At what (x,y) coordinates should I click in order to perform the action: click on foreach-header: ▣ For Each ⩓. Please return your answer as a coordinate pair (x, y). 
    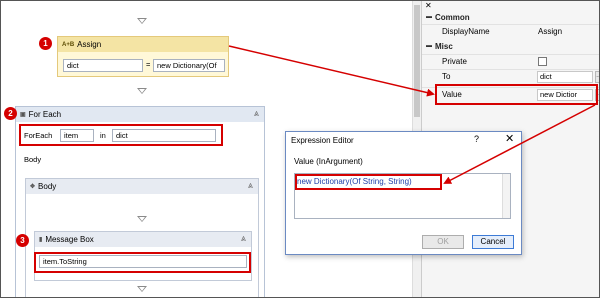
    Looking at the image, I should click on (140, 114).